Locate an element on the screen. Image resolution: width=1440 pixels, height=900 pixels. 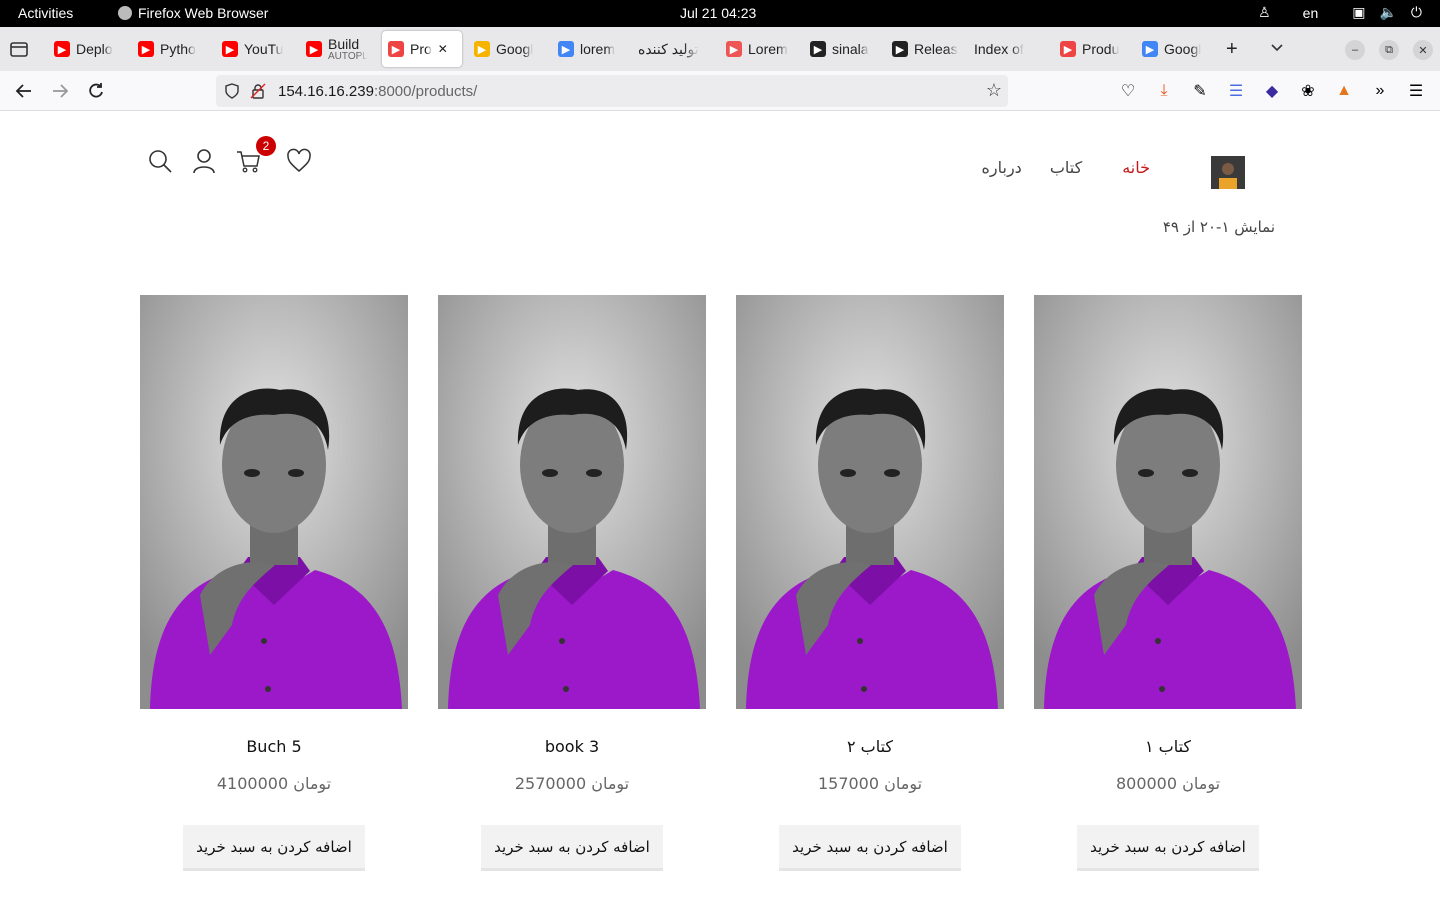
product-price: 157000 تومان is located at coordinates (870, 783).